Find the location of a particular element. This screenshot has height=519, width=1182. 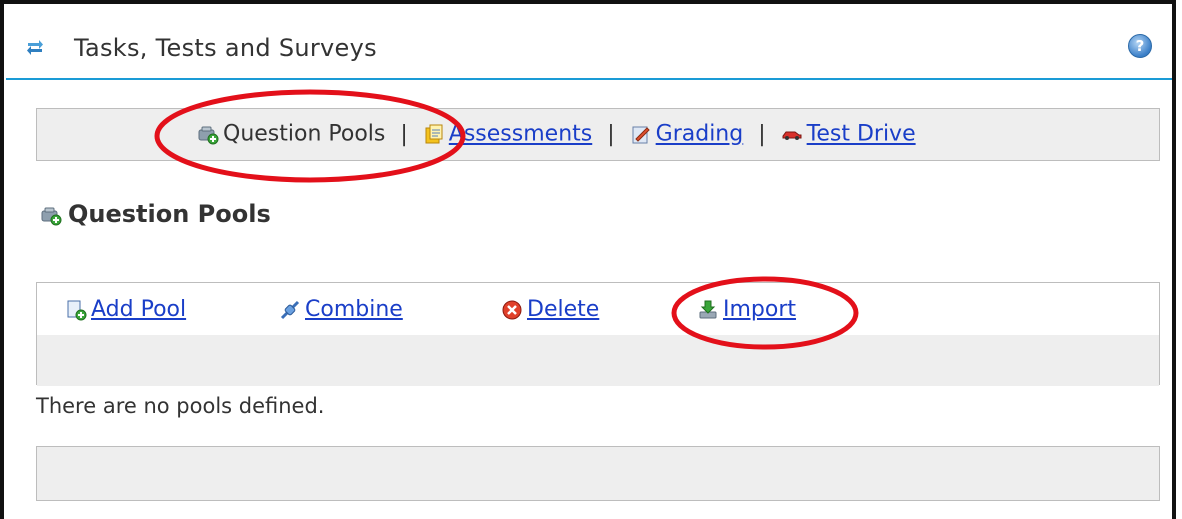

add-pool-label: Add Pool is located at coordinates (138, 309).